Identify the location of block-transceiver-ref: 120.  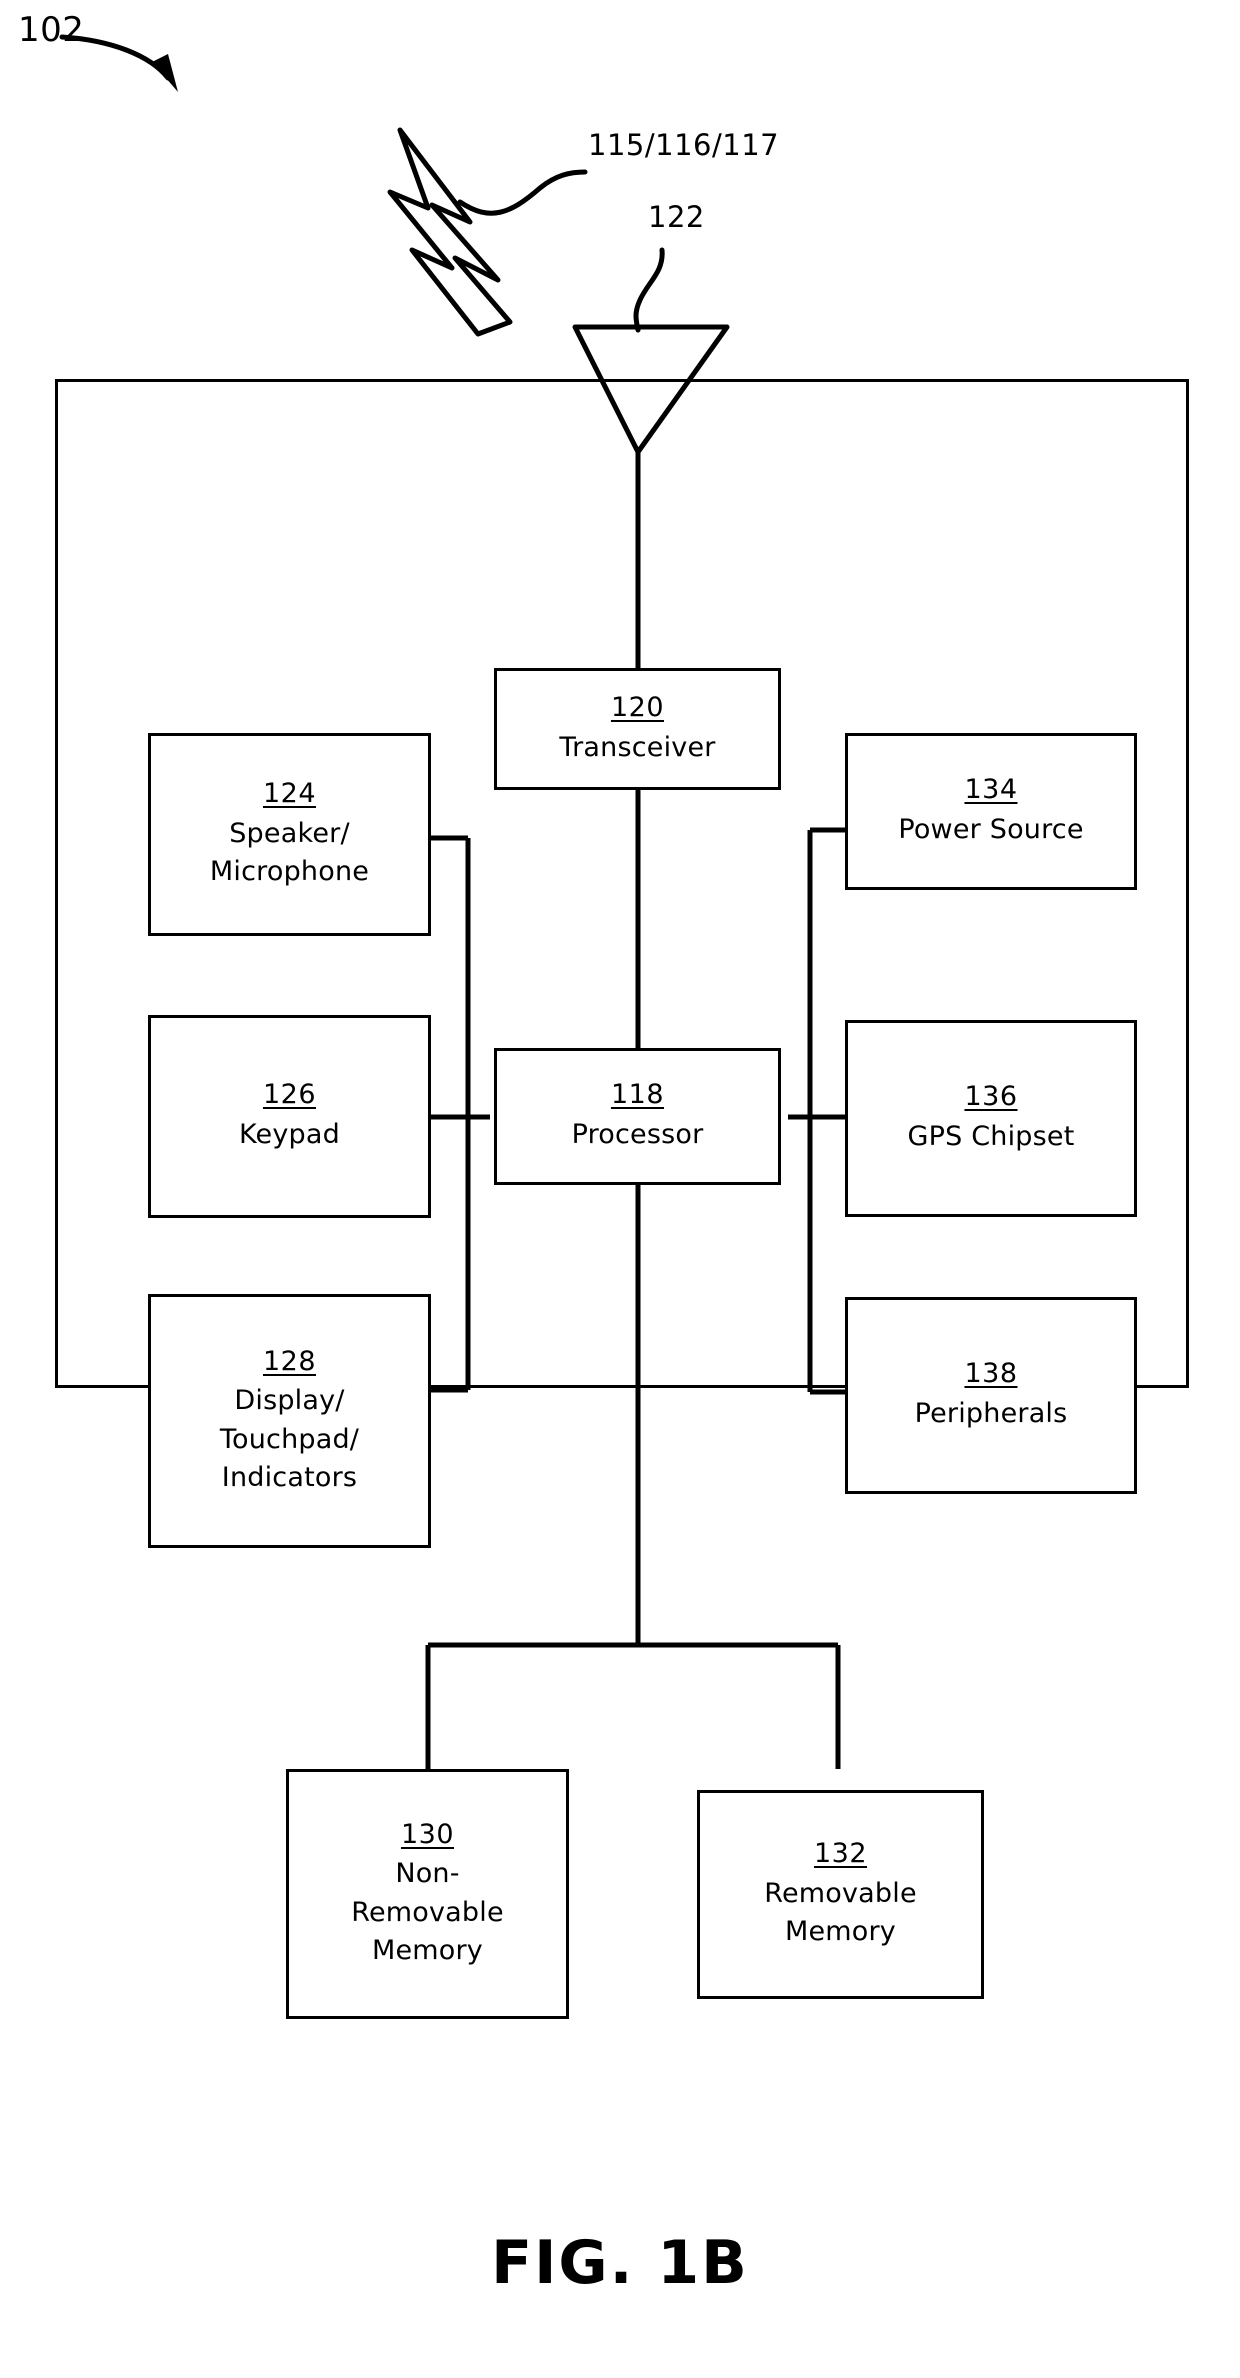
(637, 707).